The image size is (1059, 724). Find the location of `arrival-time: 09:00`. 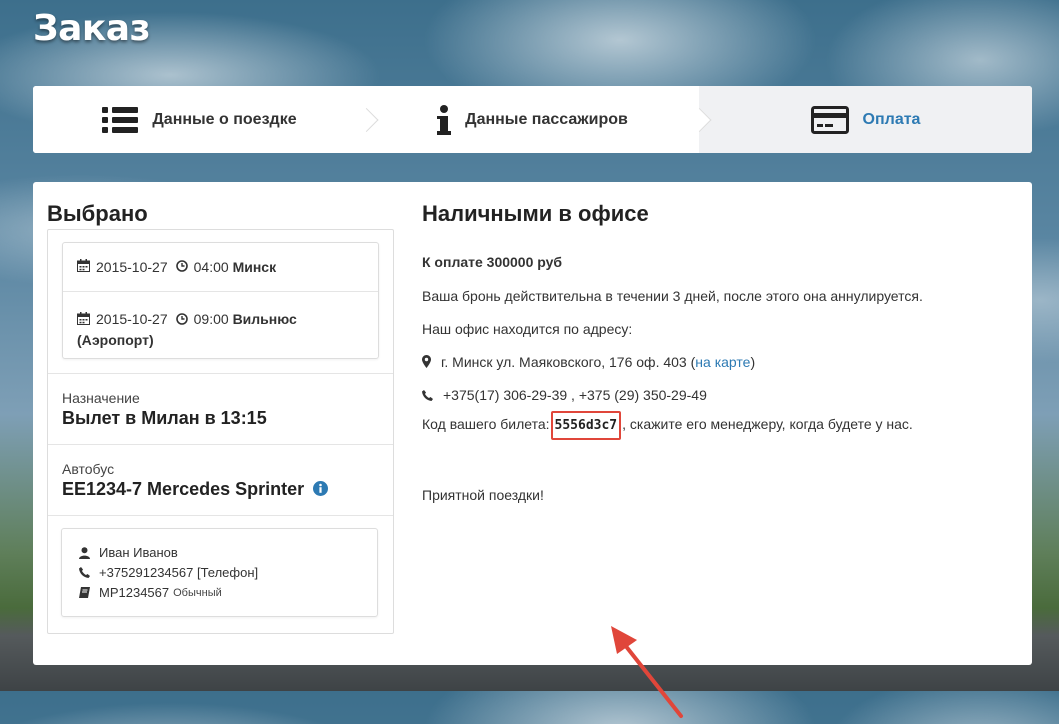

arrival-time: 09:00 is located at coordinates (211, 319).